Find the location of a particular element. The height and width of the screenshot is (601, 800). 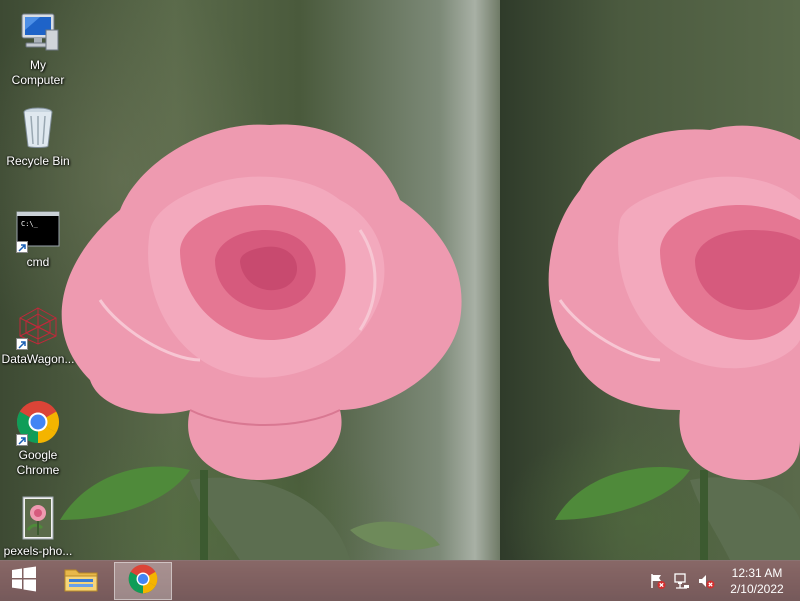

taskbar-chrome-button is located at coordinates (143, 581).